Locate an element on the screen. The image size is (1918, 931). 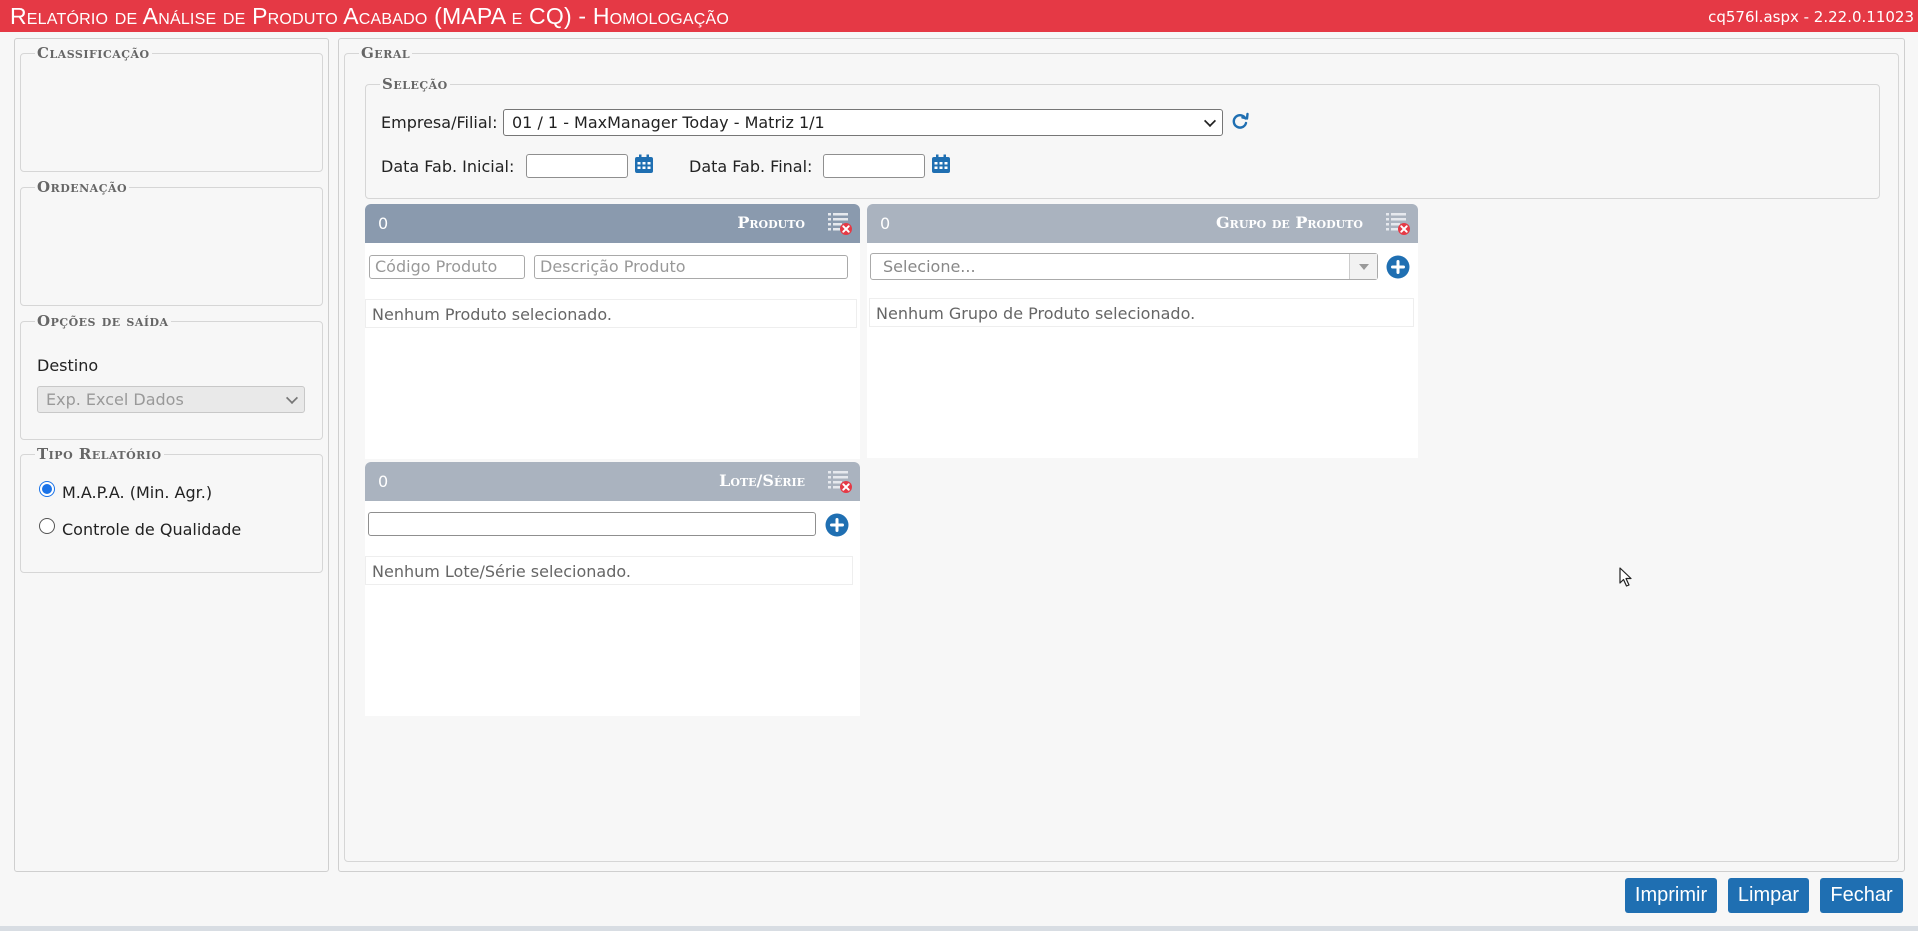
opcoes-saida-legend: Opções de saída is located at coordinates (103, 321).